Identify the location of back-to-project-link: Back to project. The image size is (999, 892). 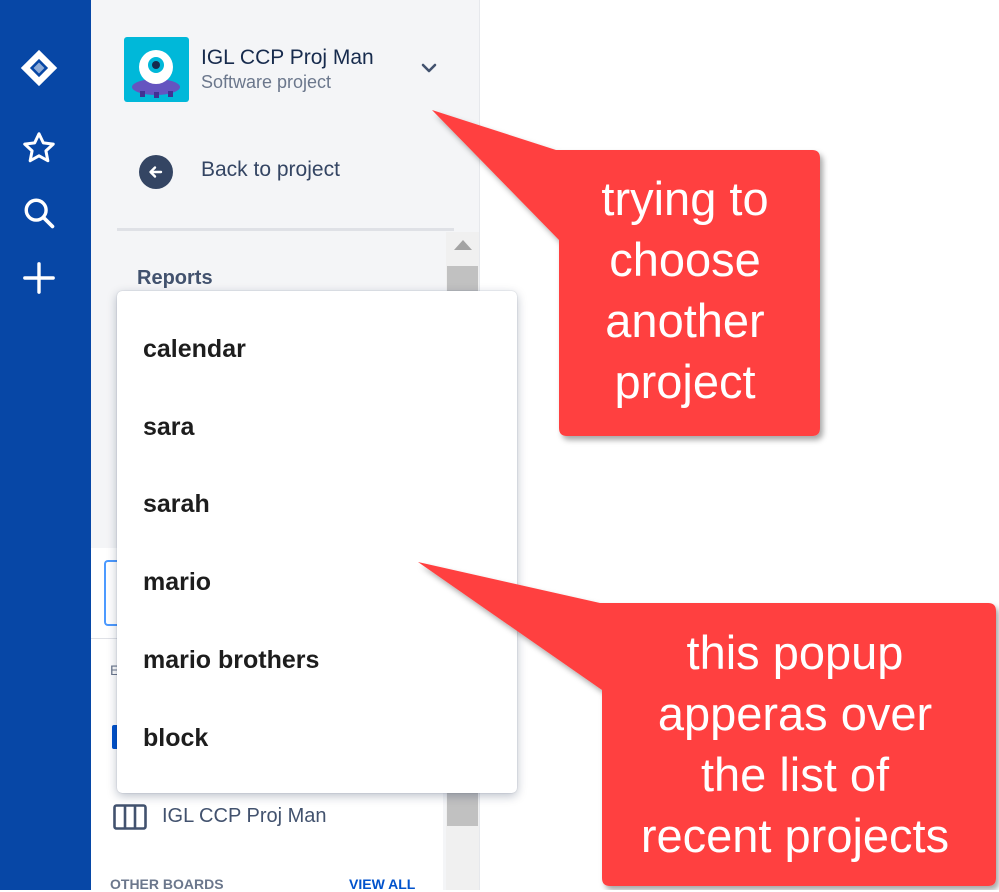
(270, 170).